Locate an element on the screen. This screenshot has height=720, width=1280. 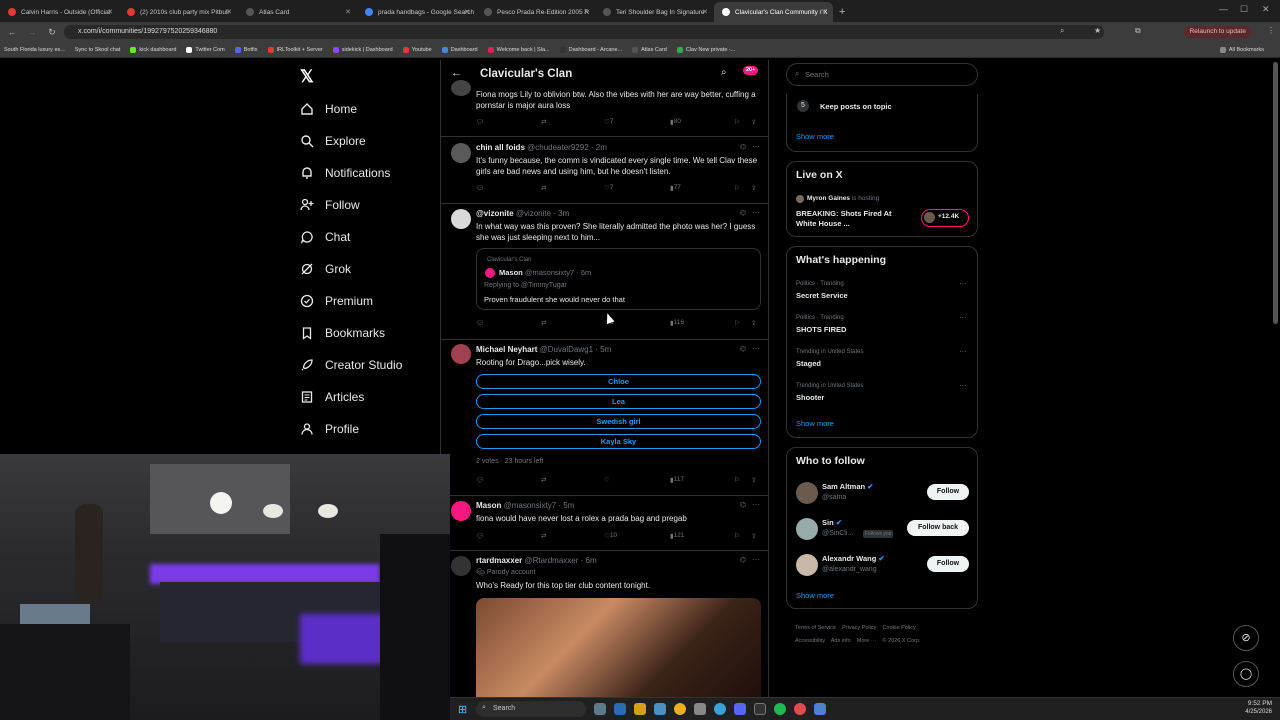
bookmark: kick dashboard is located at coordinates (153, 49).